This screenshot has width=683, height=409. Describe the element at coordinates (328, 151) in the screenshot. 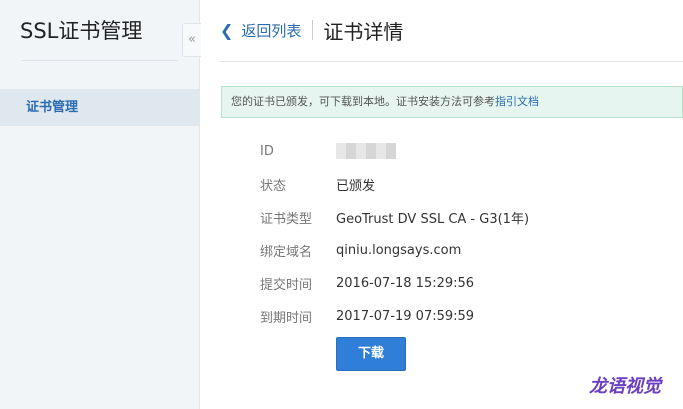

I see `detail-row-id: ID` at that location.